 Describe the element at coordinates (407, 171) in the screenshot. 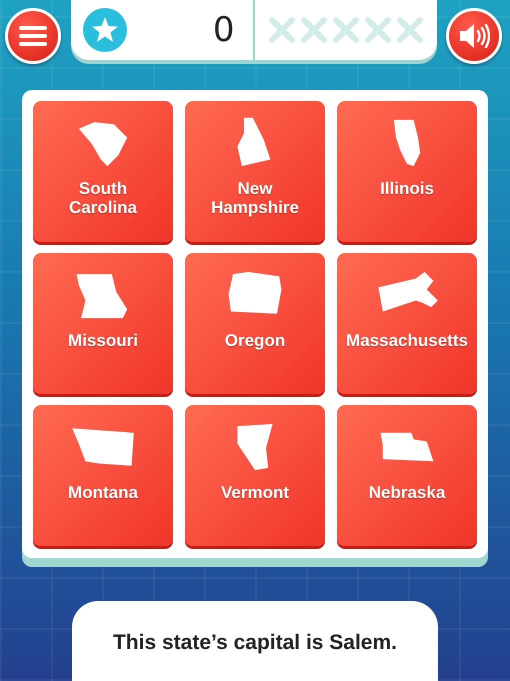

I see `state-tile: Illinois` at that location.